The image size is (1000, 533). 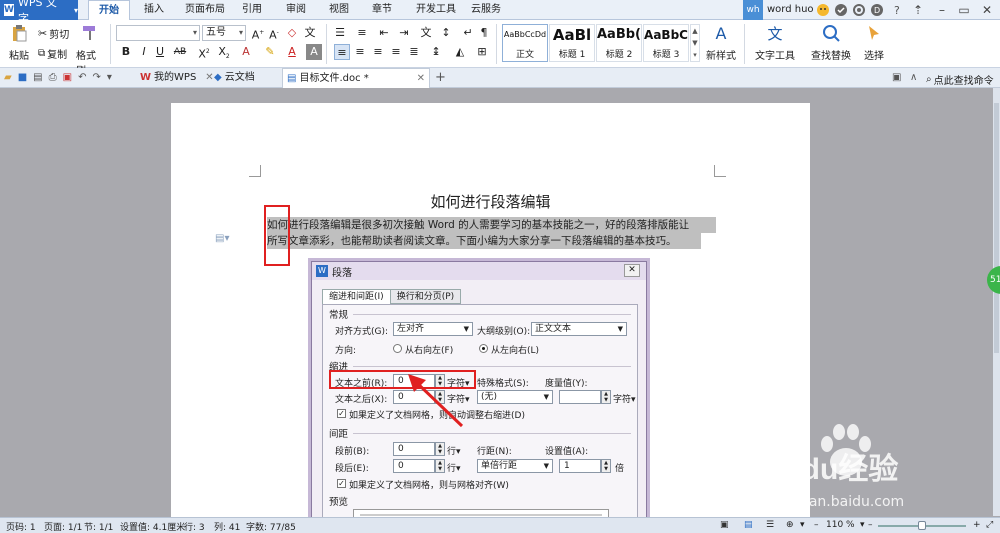 What do you see at coordinates (960, 79) in the screenshot?
I see `command-search: ⌕ 点此查找命令` at bounding box center [960, 79].